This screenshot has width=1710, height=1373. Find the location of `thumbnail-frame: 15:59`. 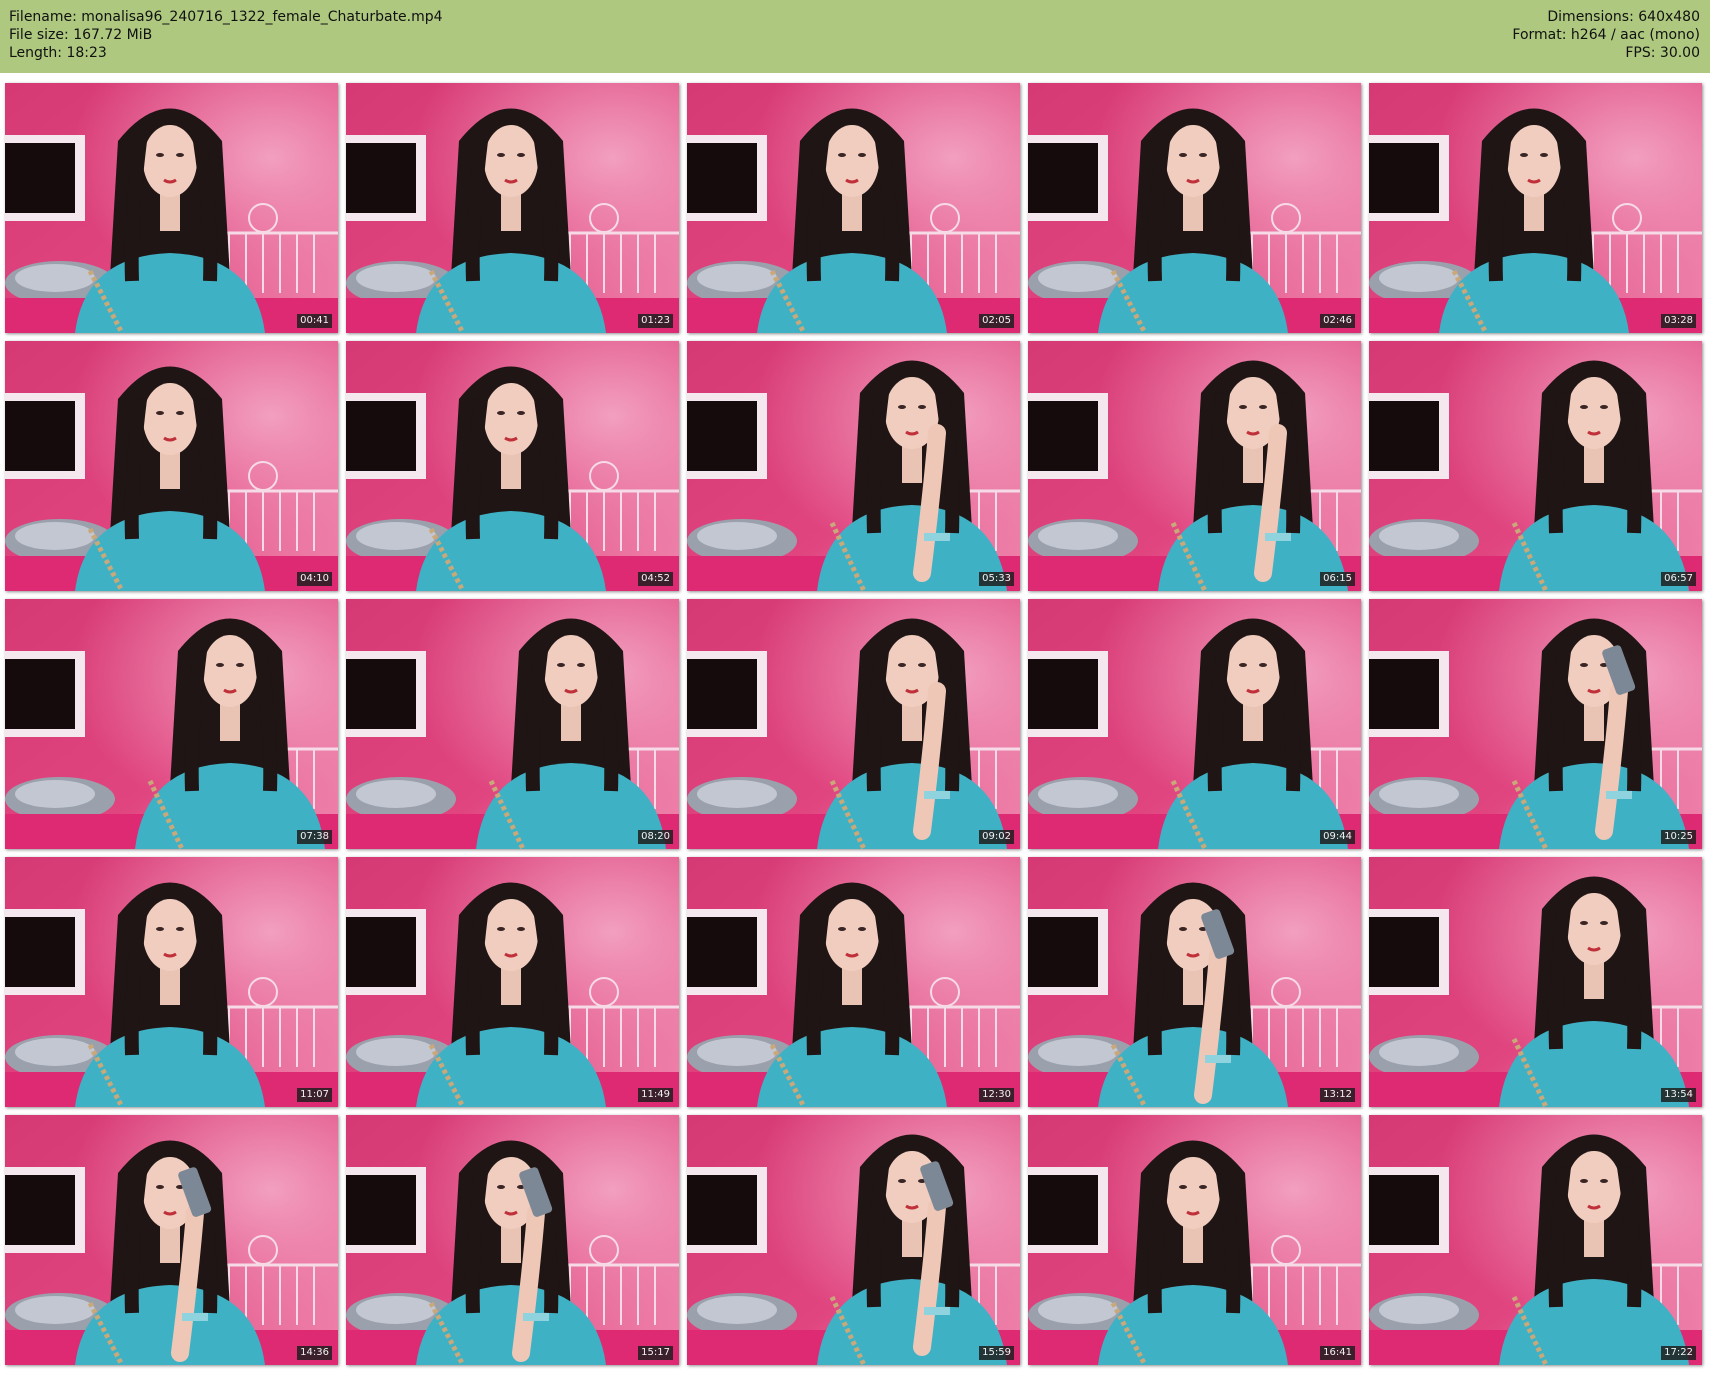

thumbnail-frame: 15:59 is located at coordinates (853, 1240).